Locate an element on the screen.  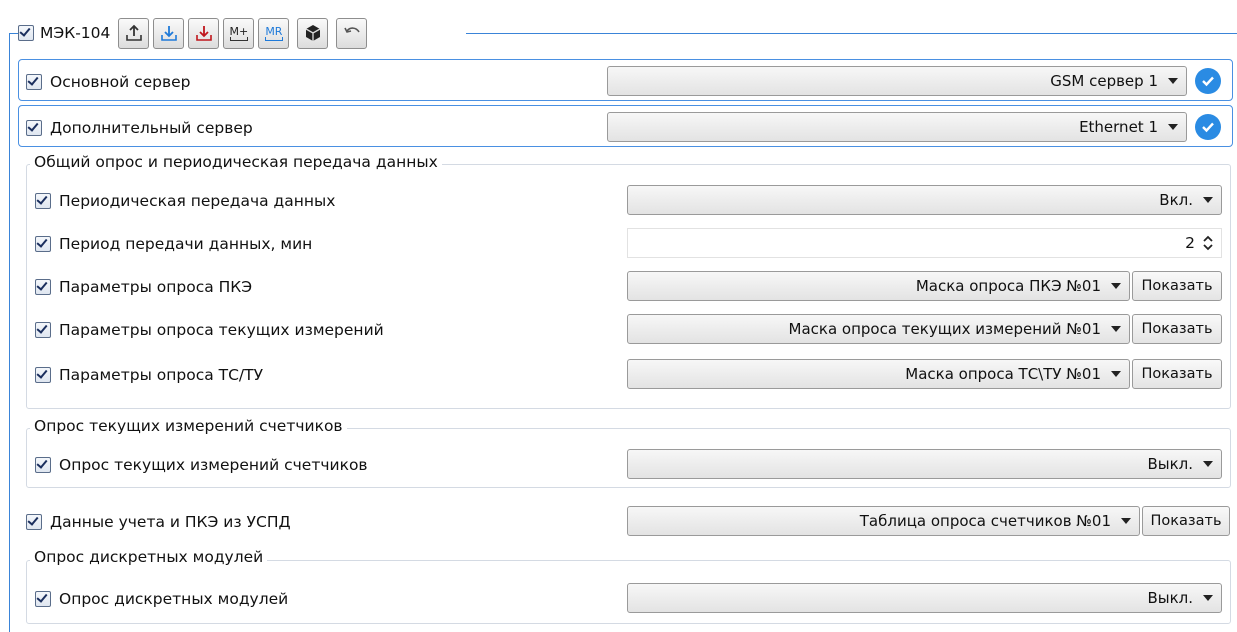
frame-left-tick is located at coordinates (13, 33).